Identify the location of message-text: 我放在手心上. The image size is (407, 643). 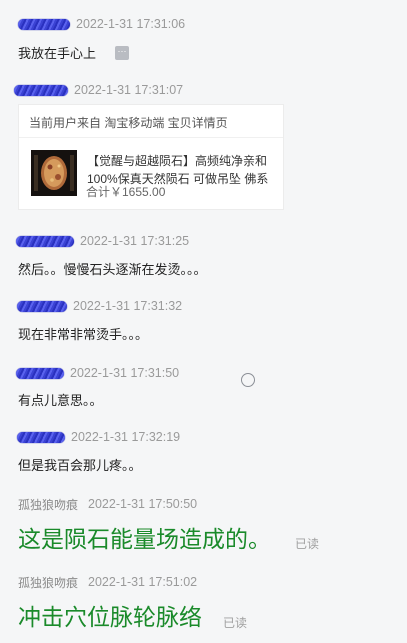
(57, 53).